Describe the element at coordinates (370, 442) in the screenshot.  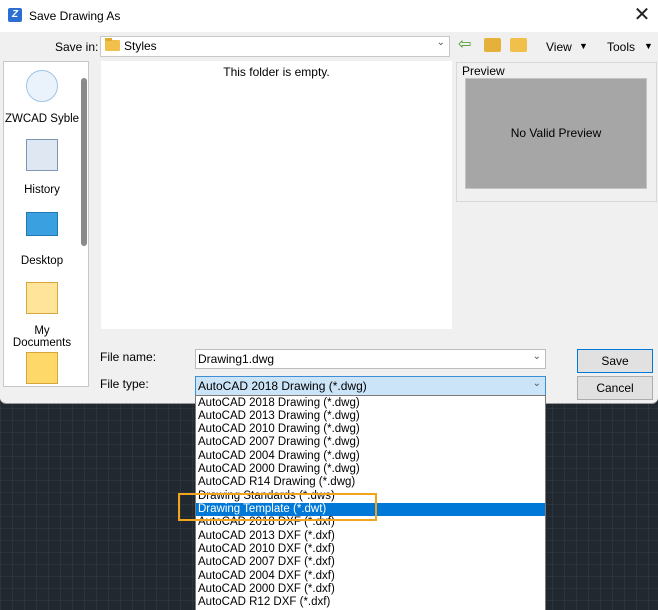
I see `file-type-option: AutoCAD 2007 Drawing (*.dwg)` at that location.